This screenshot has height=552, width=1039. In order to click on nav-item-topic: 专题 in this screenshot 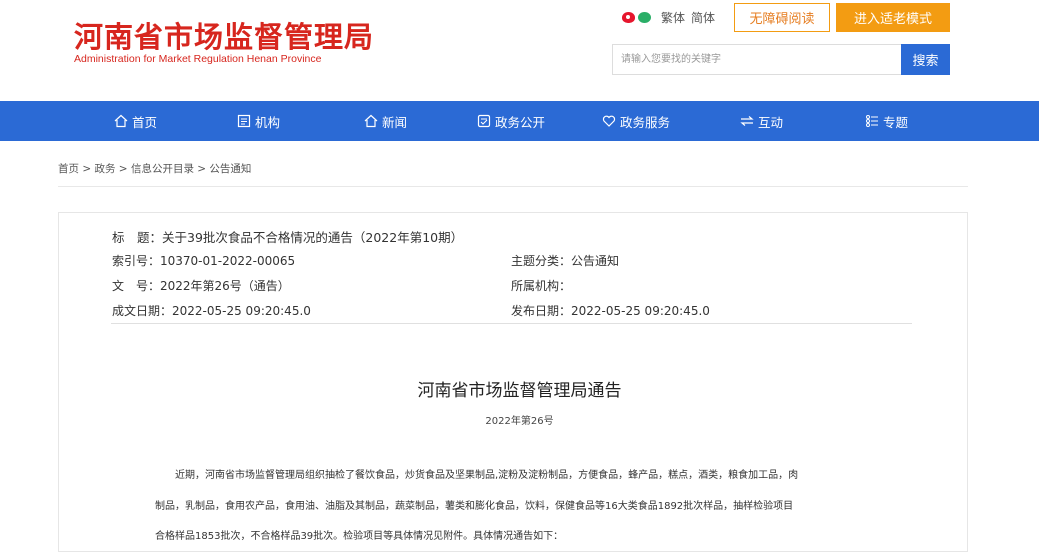, I will do `click(886, 121)`.